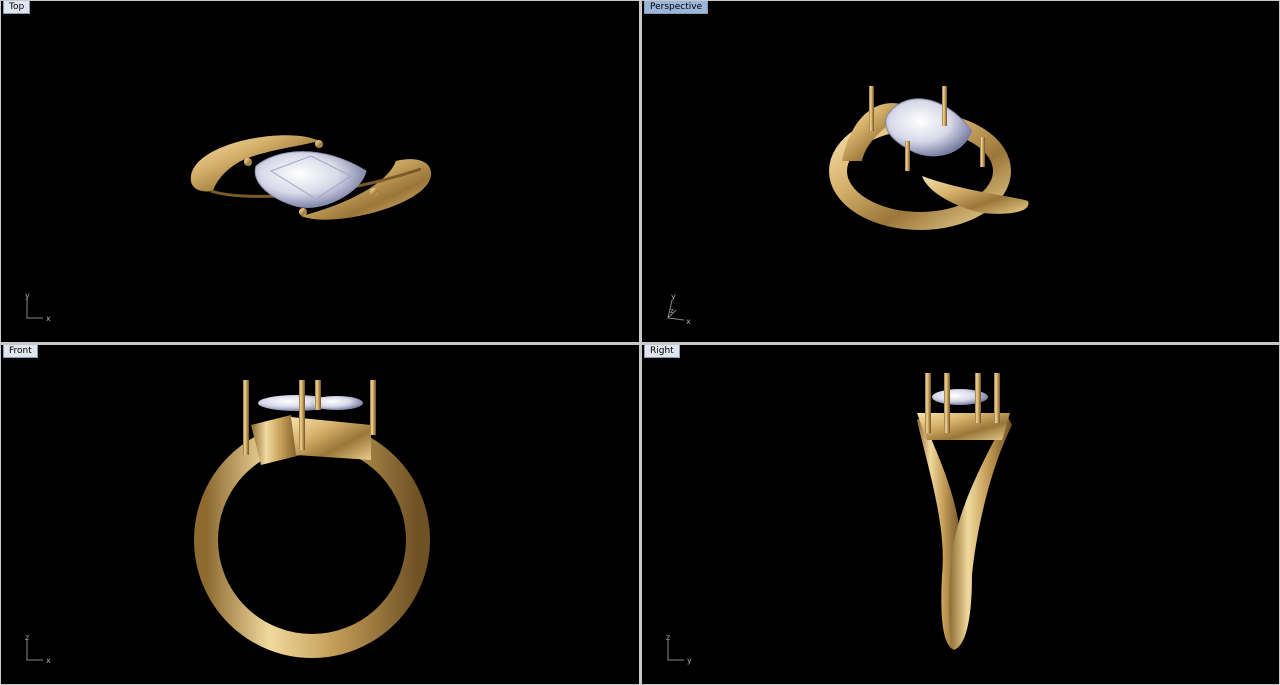 The image size is (1280, 685). Describe the element at coordinates (677, 309) in the screenshot. I see `axis-indicator-perspective: y x z` at that location.